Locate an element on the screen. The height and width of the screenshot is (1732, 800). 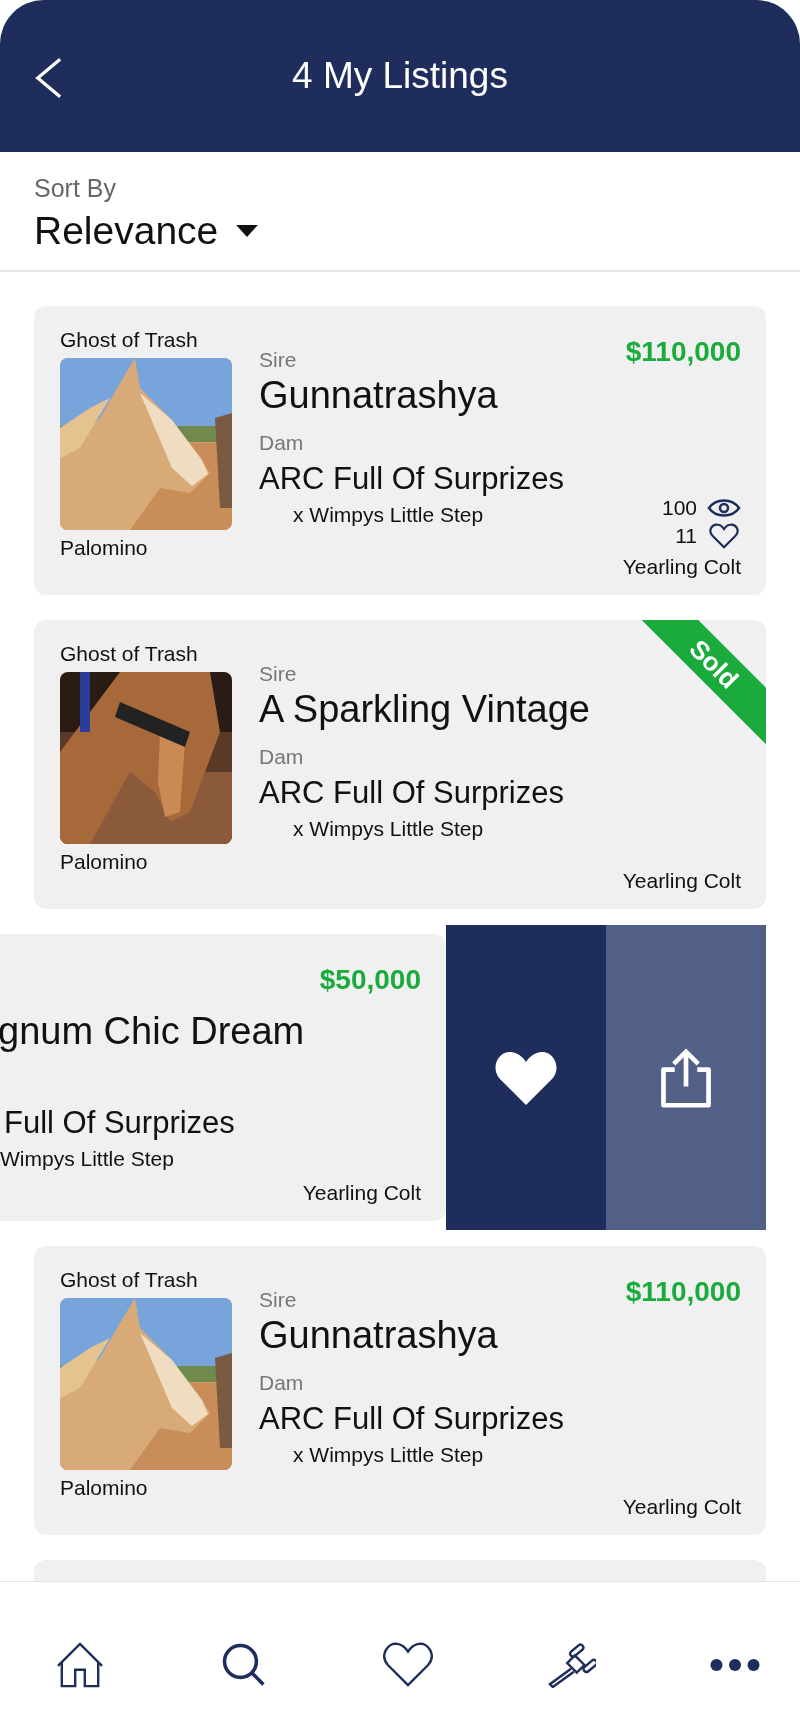
sort-label: Sort By is located at coordinates (75, 188).